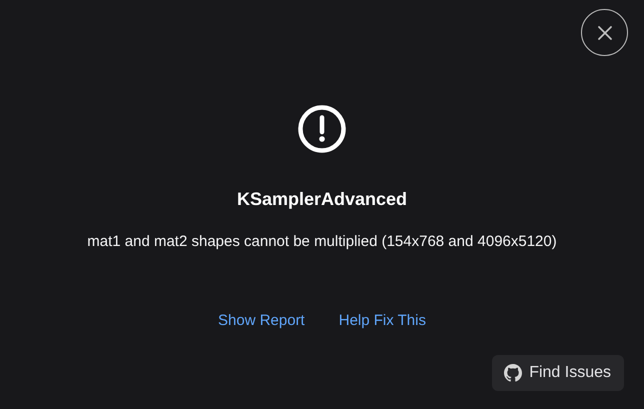 The height and width of the screenshot is (409, 644). Describe the element at coordinates (382, 321) in the screenshot. I see `link: Help Fix This` at that location.